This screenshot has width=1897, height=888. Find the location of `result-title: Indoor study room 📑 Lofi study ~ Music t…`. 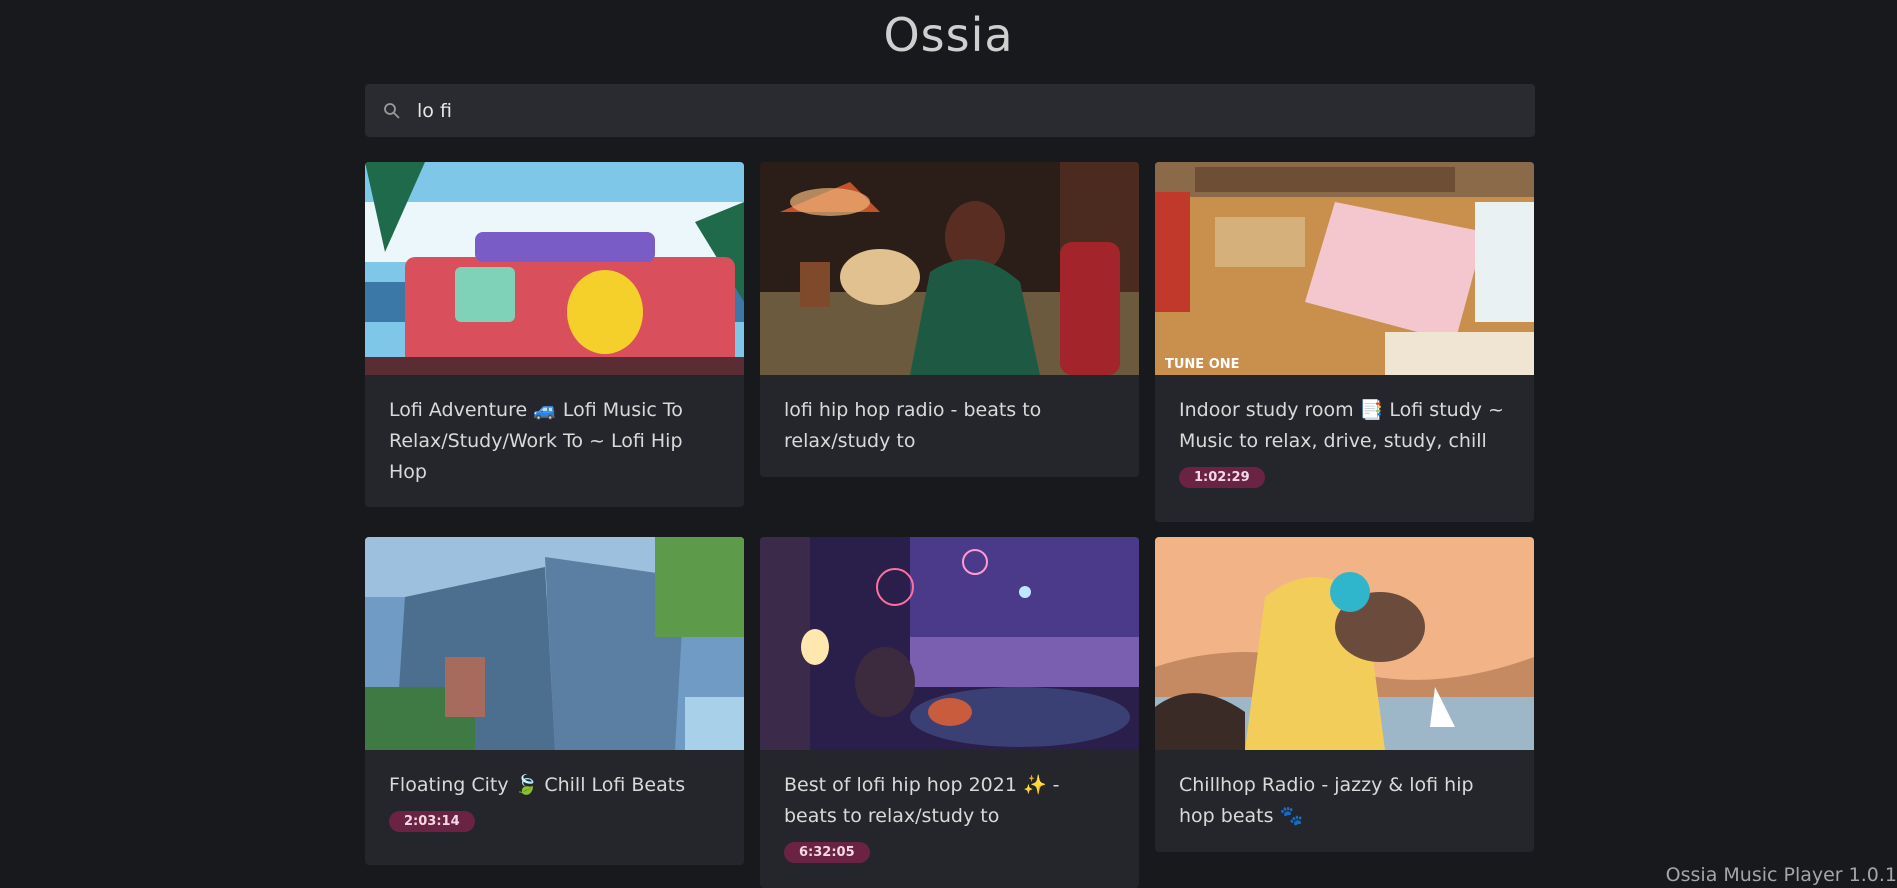

result-title: Indoor study room 📑 Lofi study ~ Music t… is located at coordinates (1341, 425).